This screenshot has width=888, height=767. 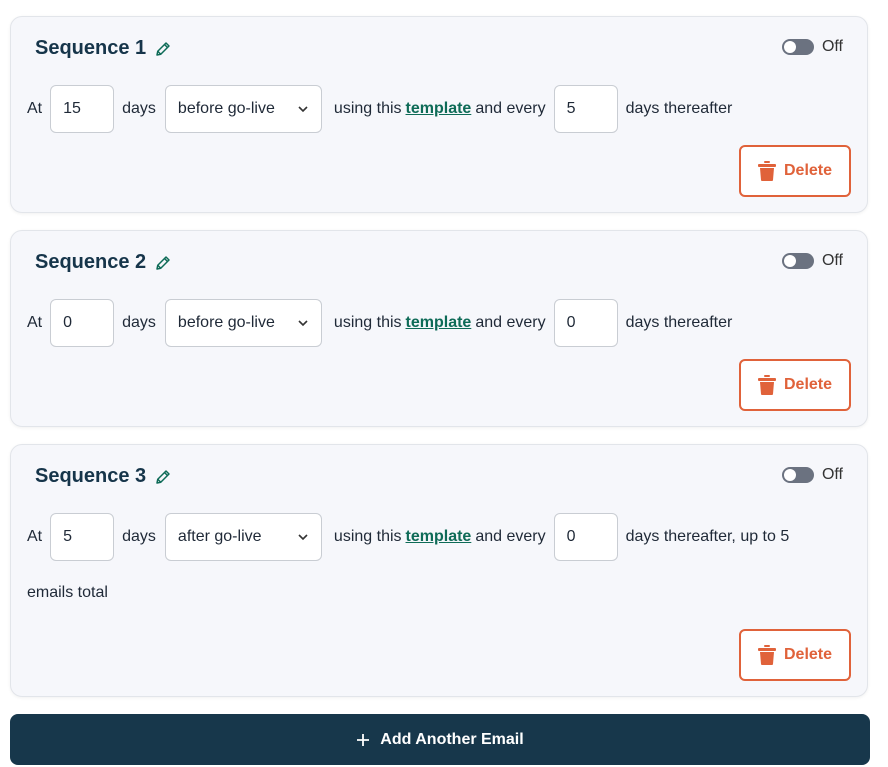 I want to click on plus-icon, so click(x=363, y=739).